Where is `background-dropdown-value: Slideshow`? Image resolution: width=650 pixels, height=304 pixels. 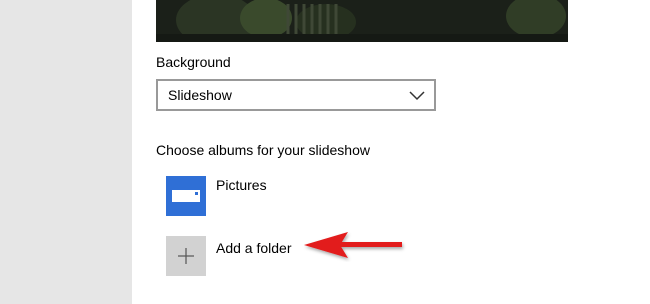
background-dropdown-value: Slideshow is located at coordinates (200, 95).